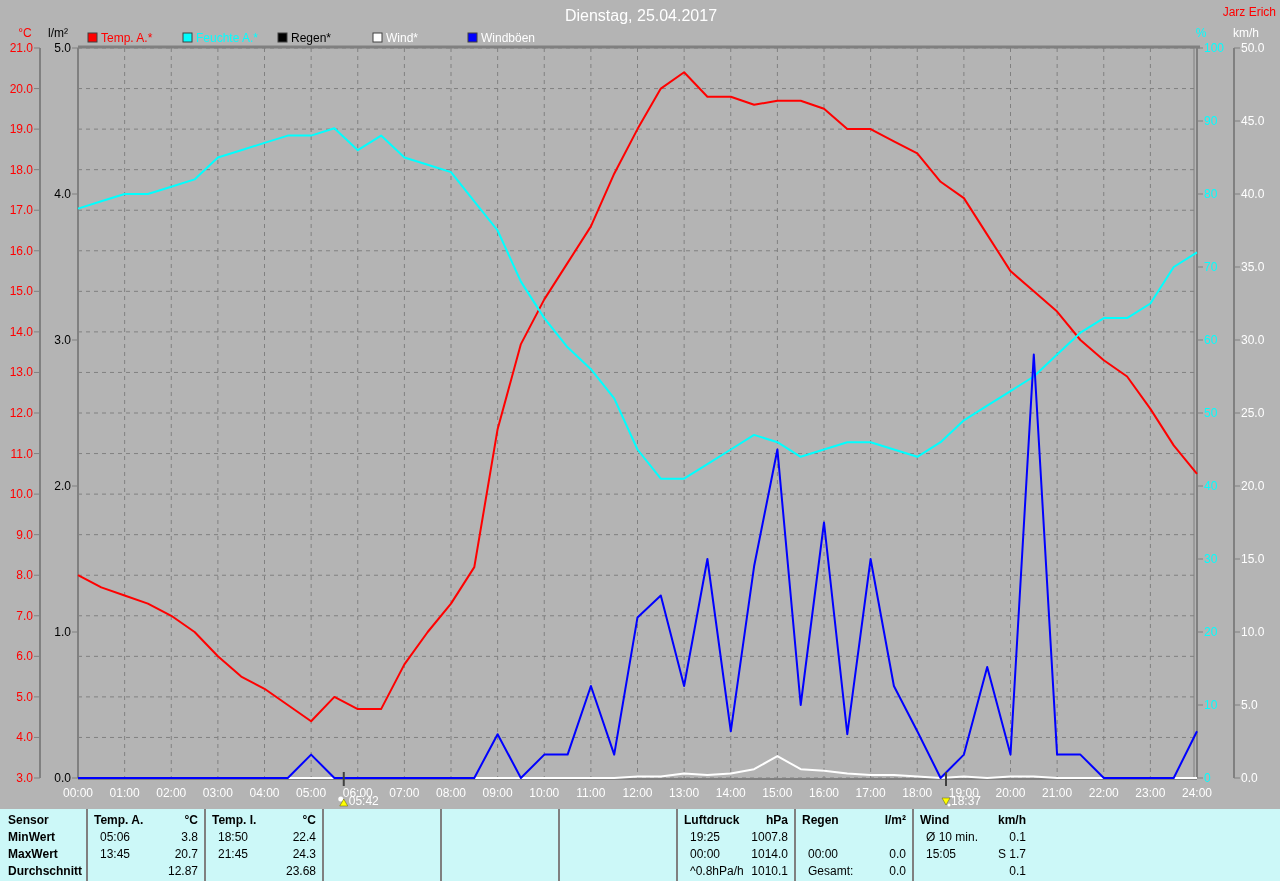  What do you see at coordinates (115, 836) in the screenshot?
I see `time-text: 05:06` at bounding box center [115, 836].